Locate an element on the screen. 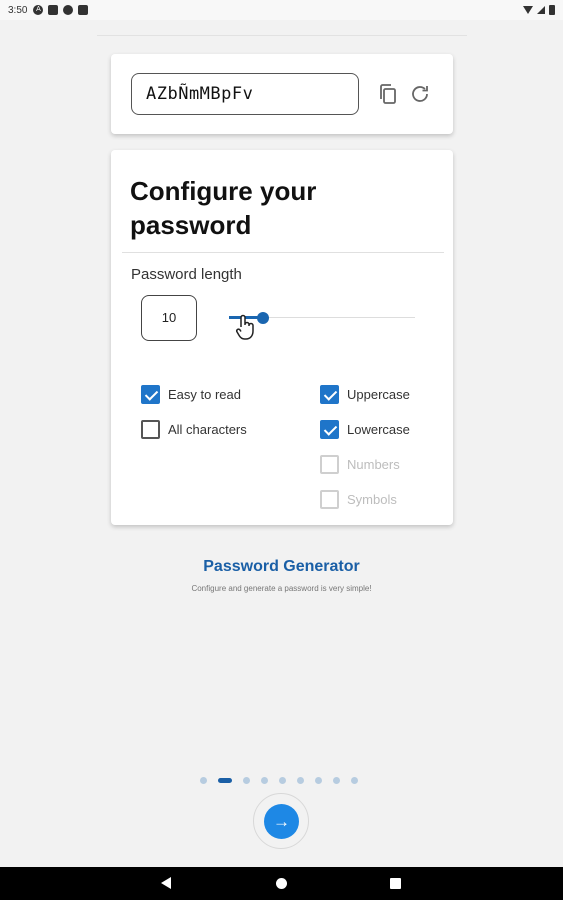 This screenshot has width=563, height=900. option-all-characters: All characters is located at coordinates (194, 429).